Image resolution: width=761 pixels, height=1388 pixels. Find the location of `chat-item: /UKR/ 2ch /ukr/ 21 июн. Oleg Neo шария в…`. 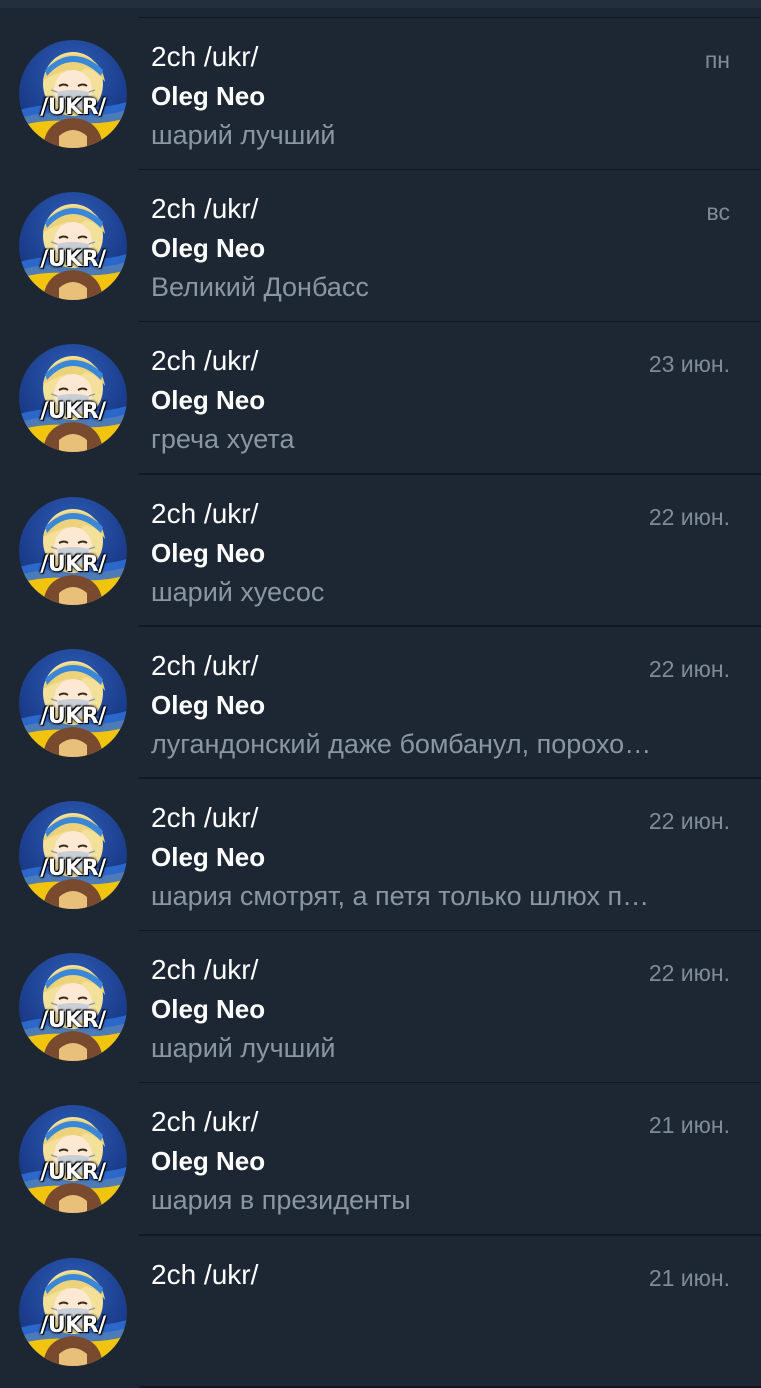

chat-item: /UKR/ 2ch /ukr/ 21 июн. Oleg Neo шария в… is located at coordinates (380, 1159).